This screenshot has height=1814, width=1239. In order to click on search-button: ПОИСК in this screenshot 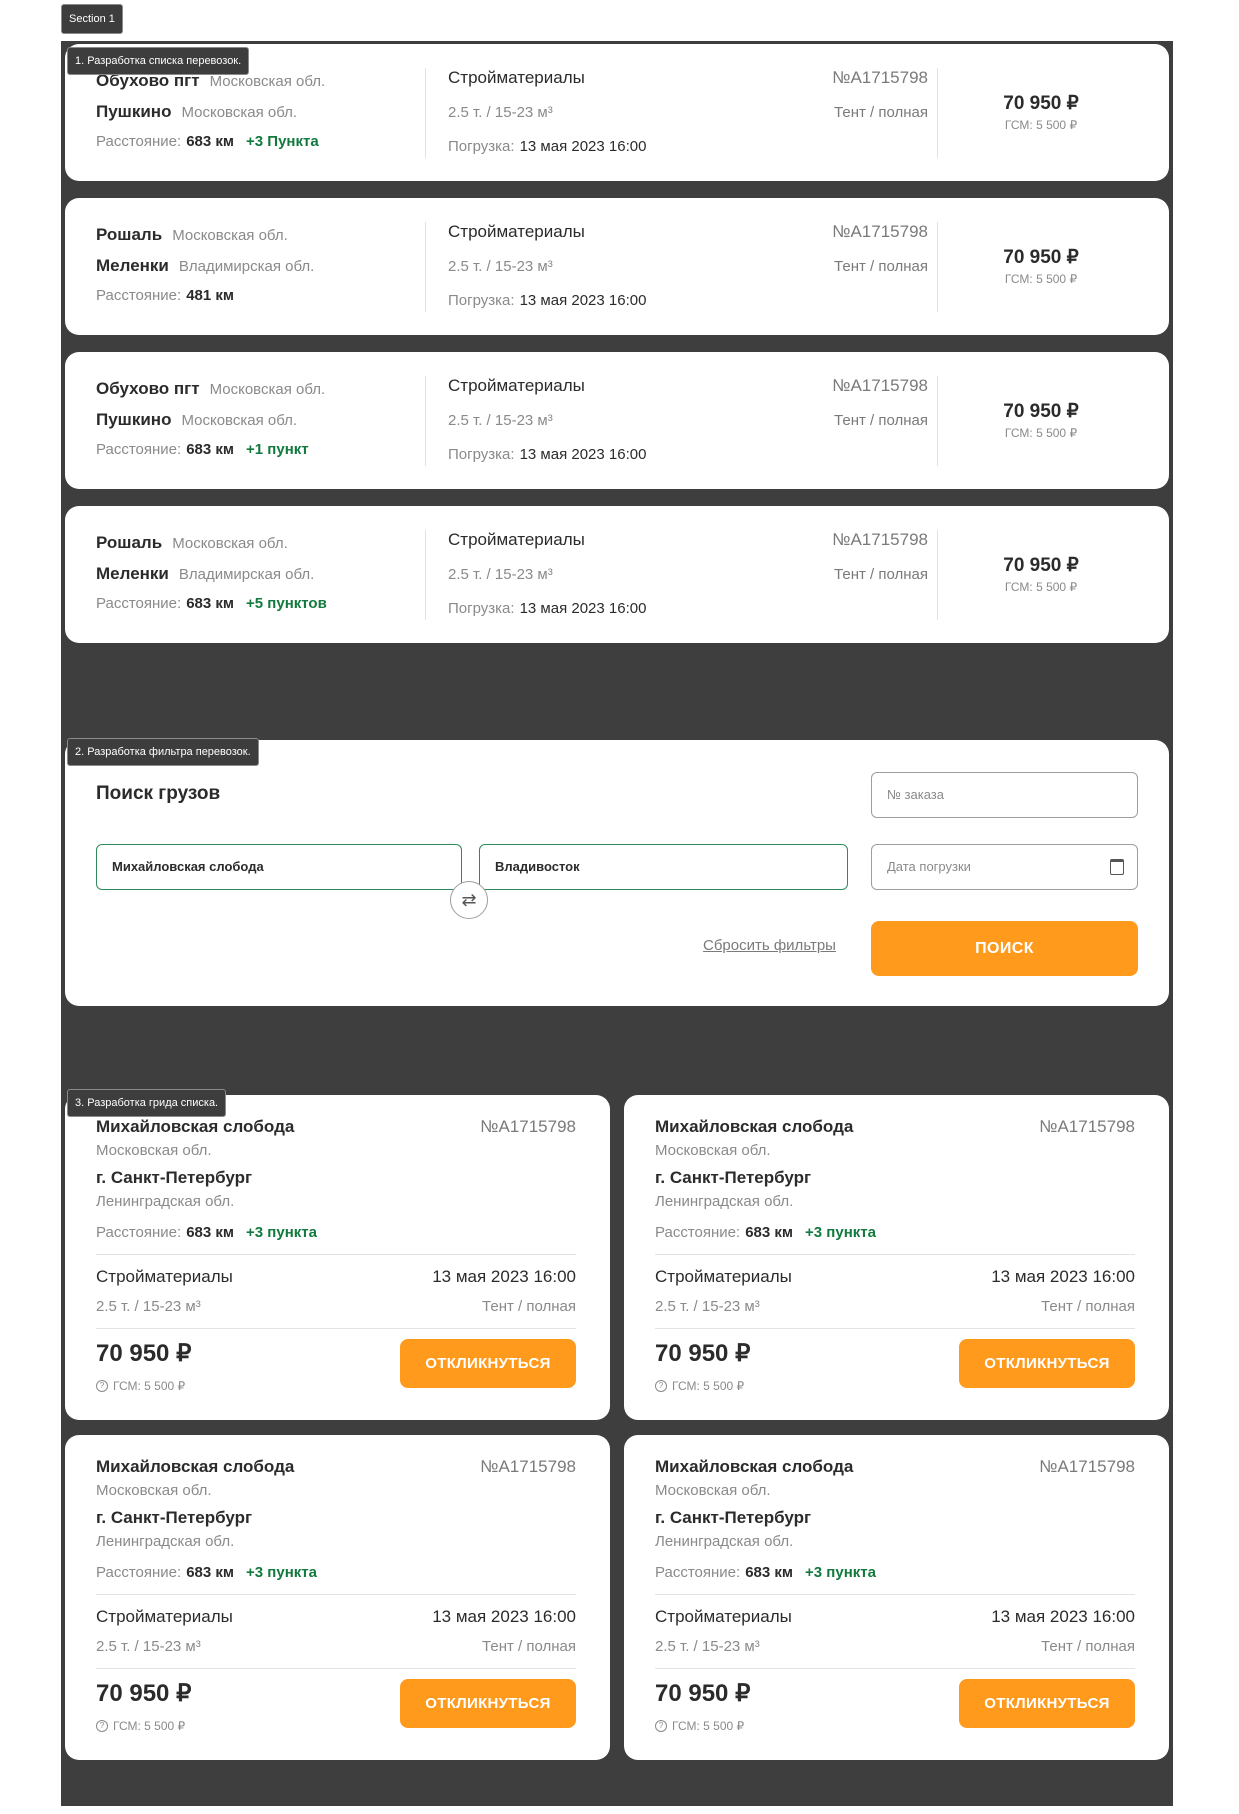, I will do `click(1004, 948)`.